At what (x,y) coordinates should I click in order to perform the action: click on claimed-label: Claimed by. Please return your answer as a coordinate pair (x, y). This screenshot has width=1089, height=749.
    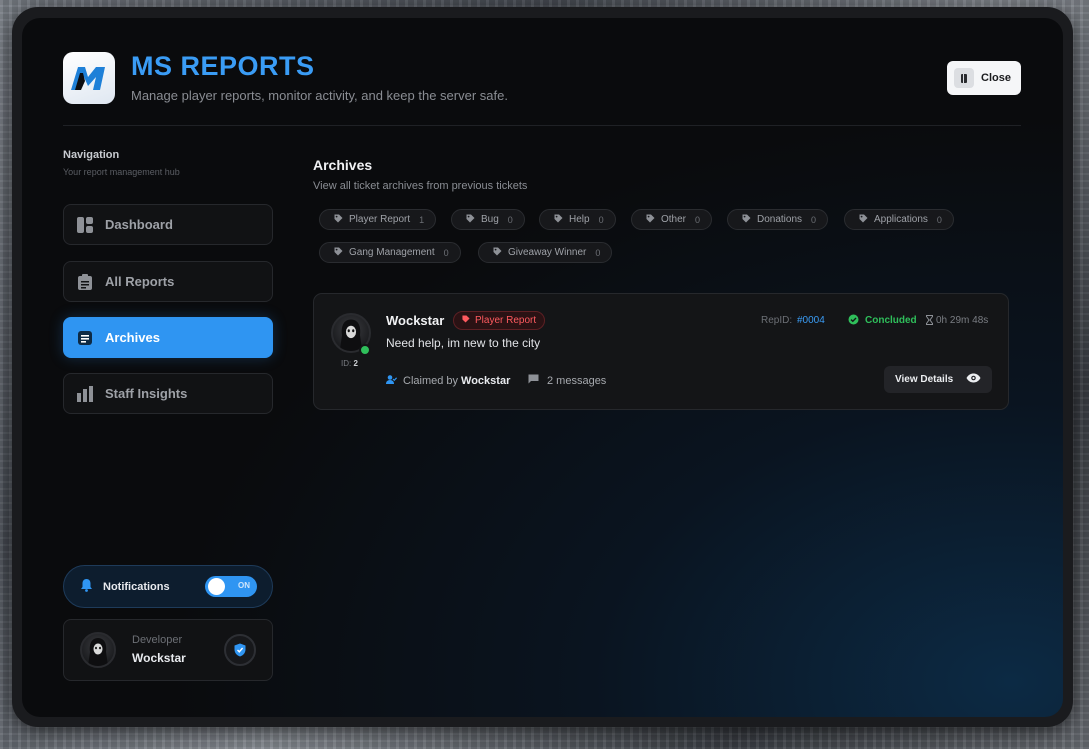
    Looking at the image, I should click on (431, 381).